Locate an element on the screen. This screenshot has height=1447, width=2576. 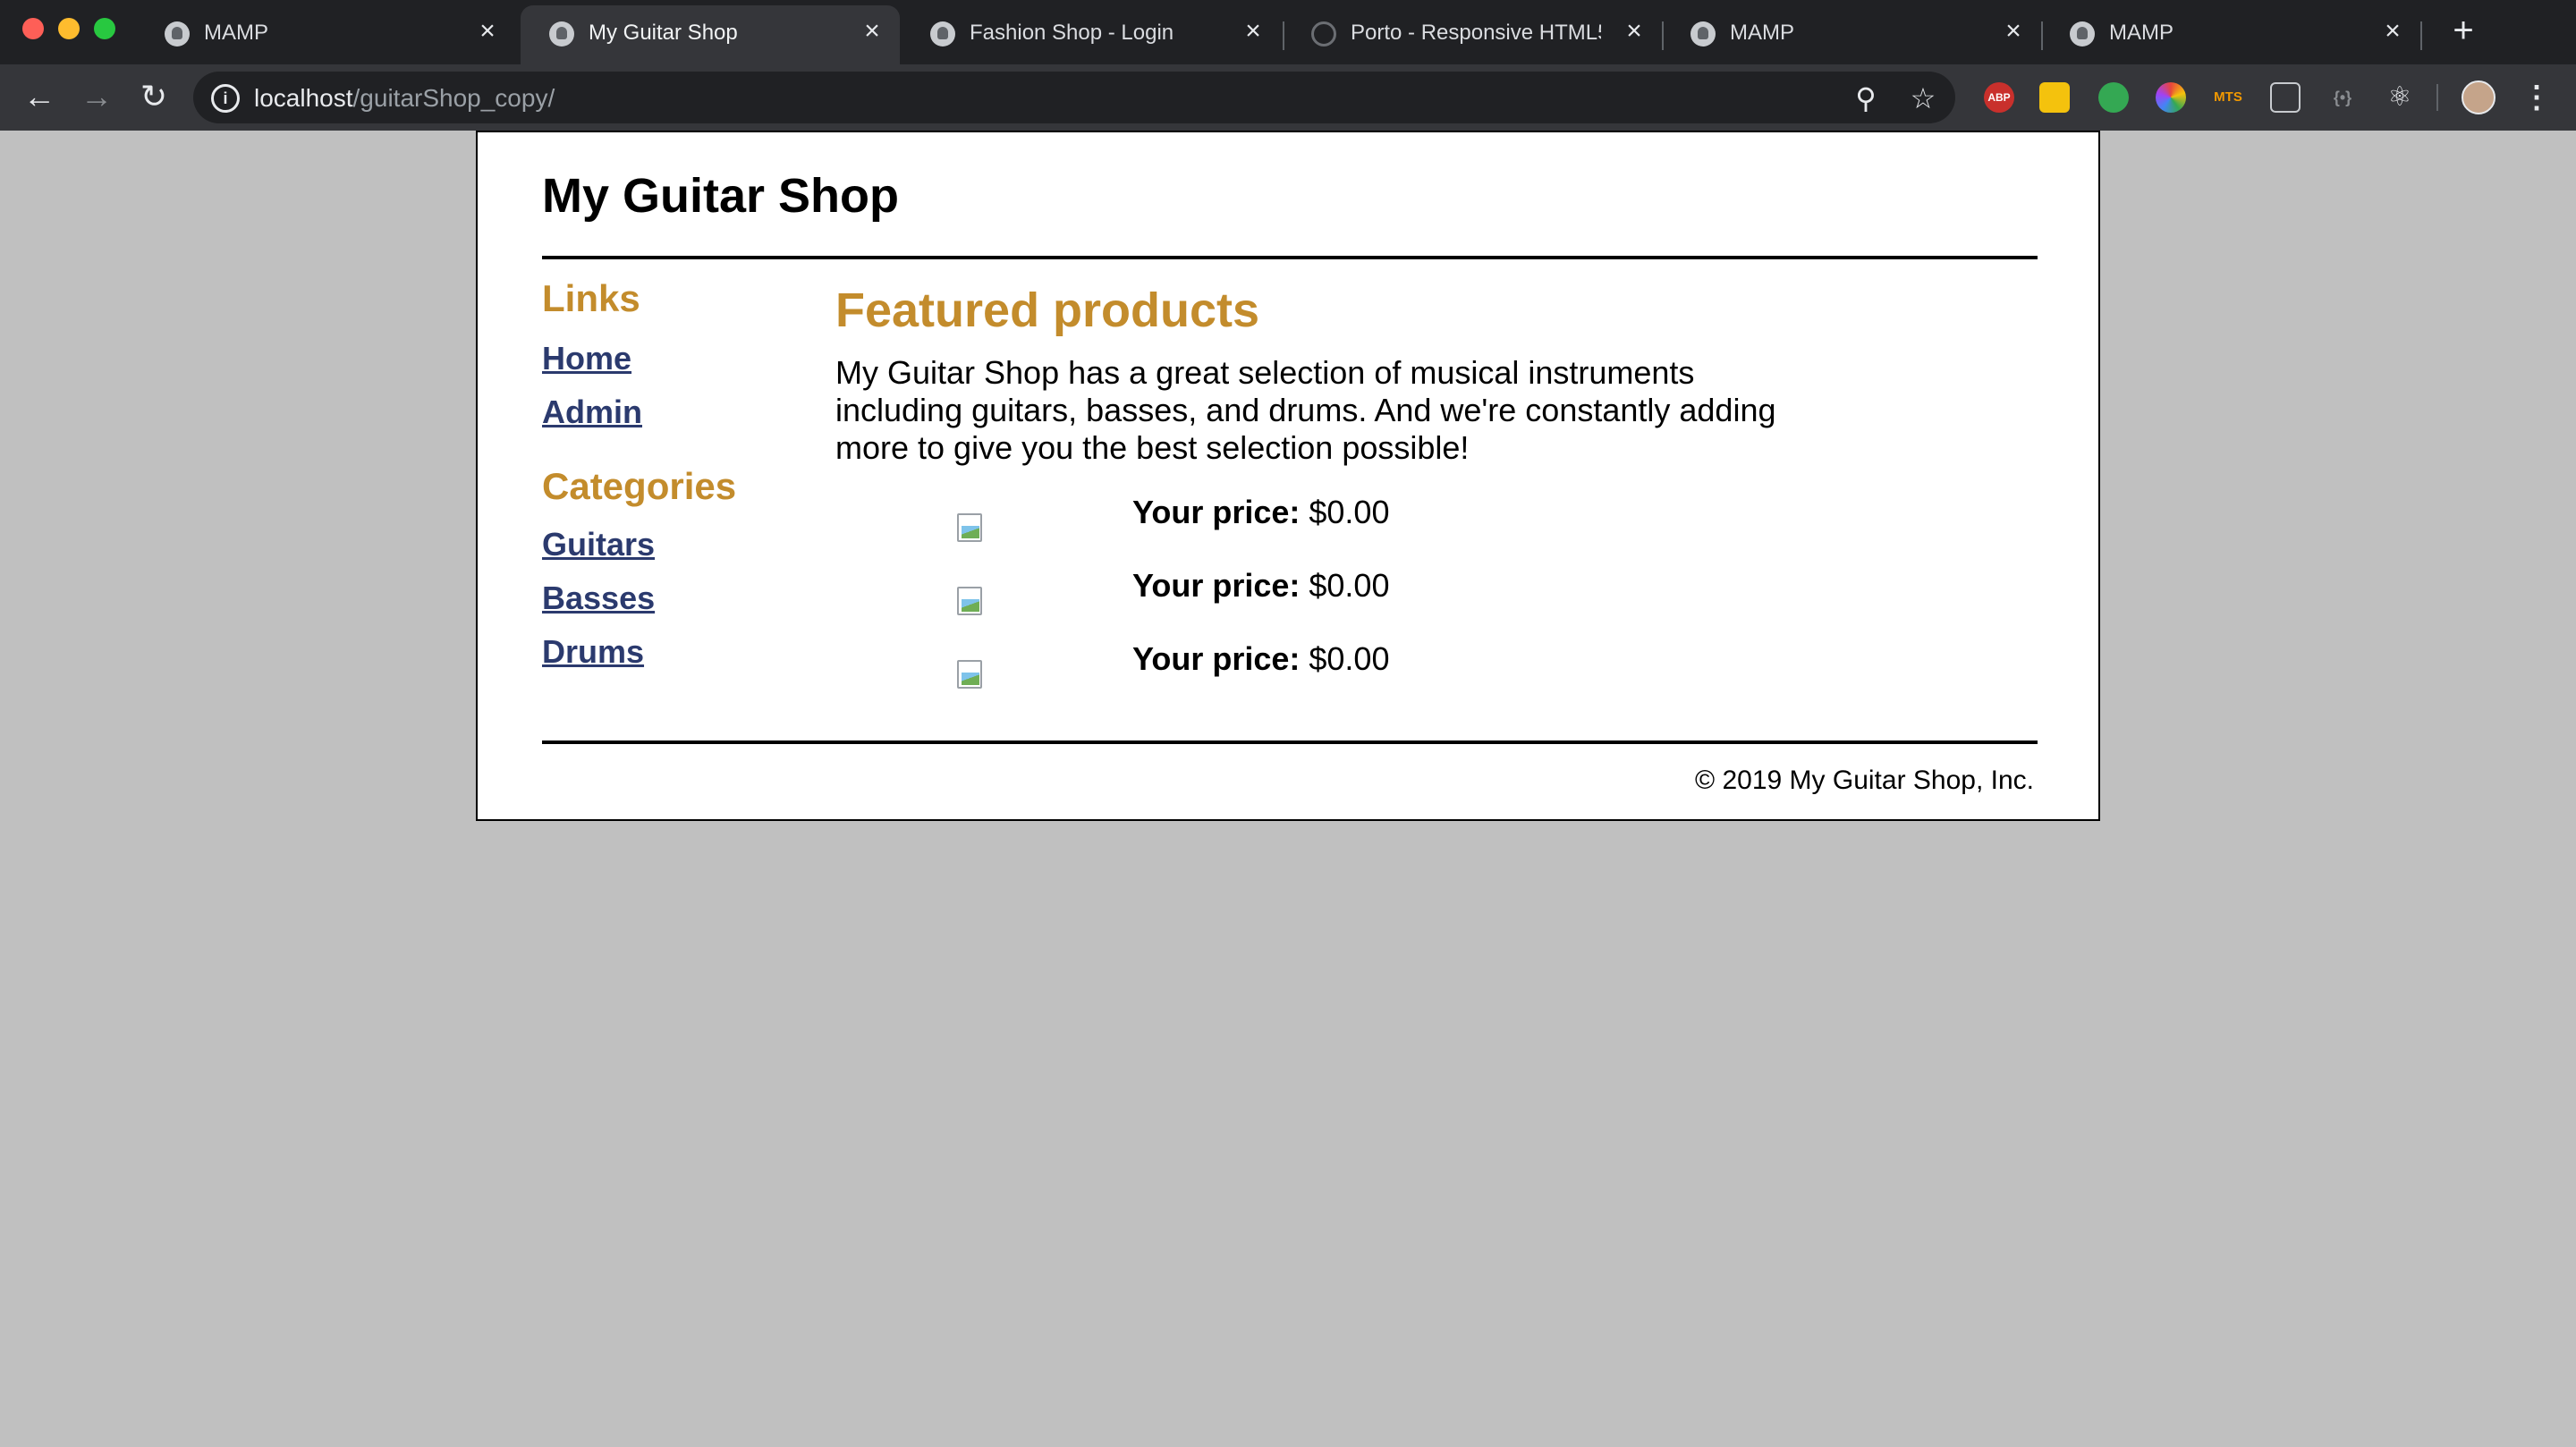
extension-brackets-icon: {•} is located at coordinates (2342, 97).